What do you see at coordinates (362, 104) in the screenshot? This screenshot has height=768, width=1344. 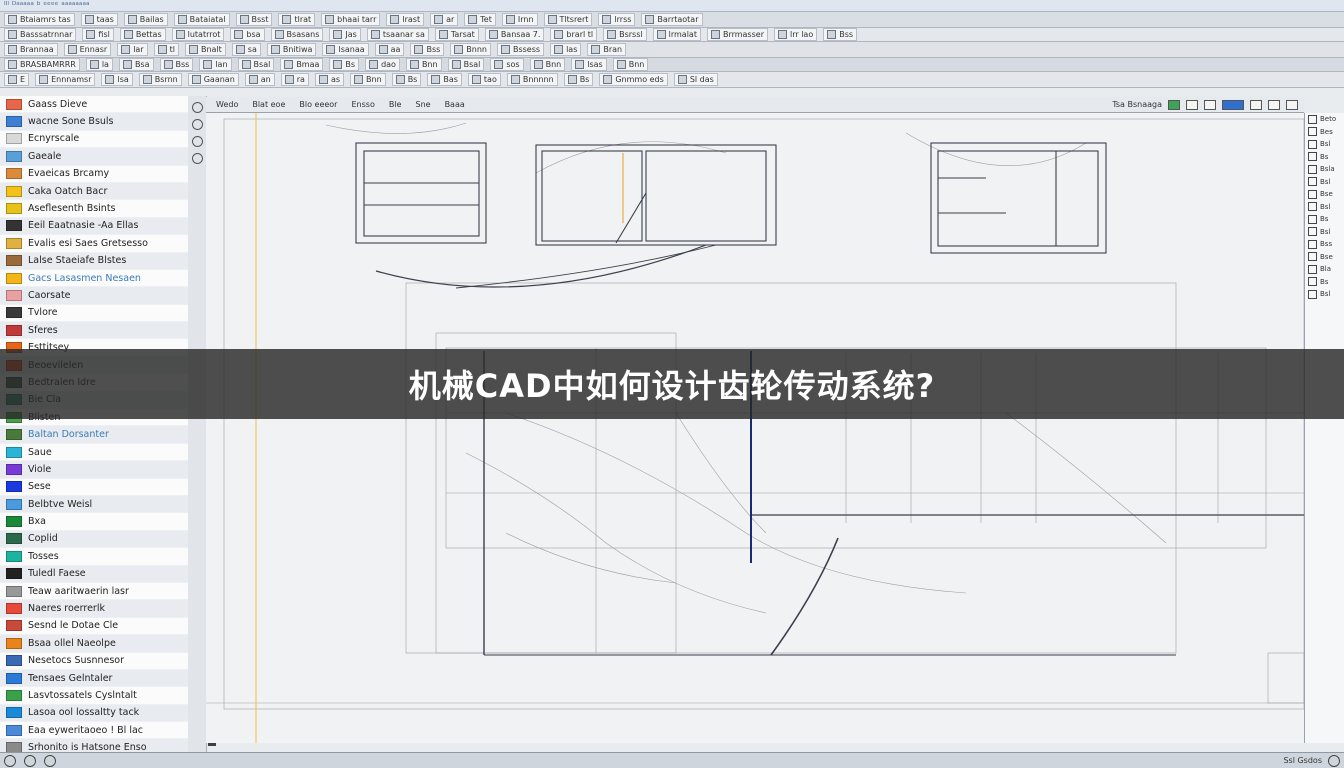 I see `viewport-tool: Ensso` at bounding box center [362, 104].